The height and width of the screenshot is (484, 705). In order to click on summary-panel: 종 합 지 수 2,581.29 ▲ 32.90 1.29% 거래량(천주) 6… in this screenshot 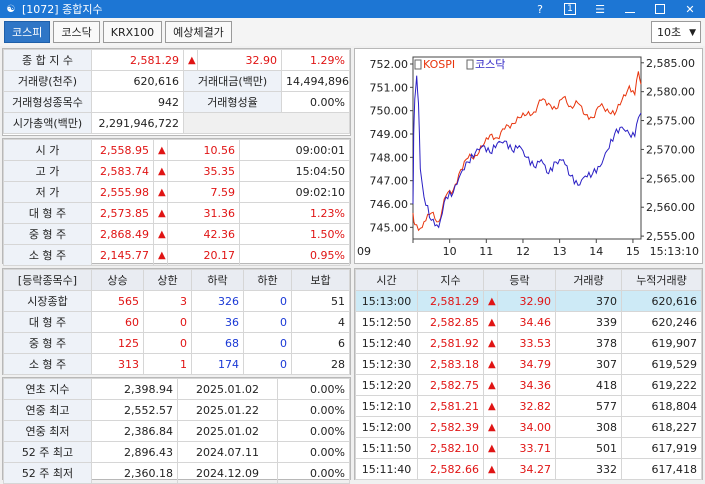, I will do `click(176, 92)`.